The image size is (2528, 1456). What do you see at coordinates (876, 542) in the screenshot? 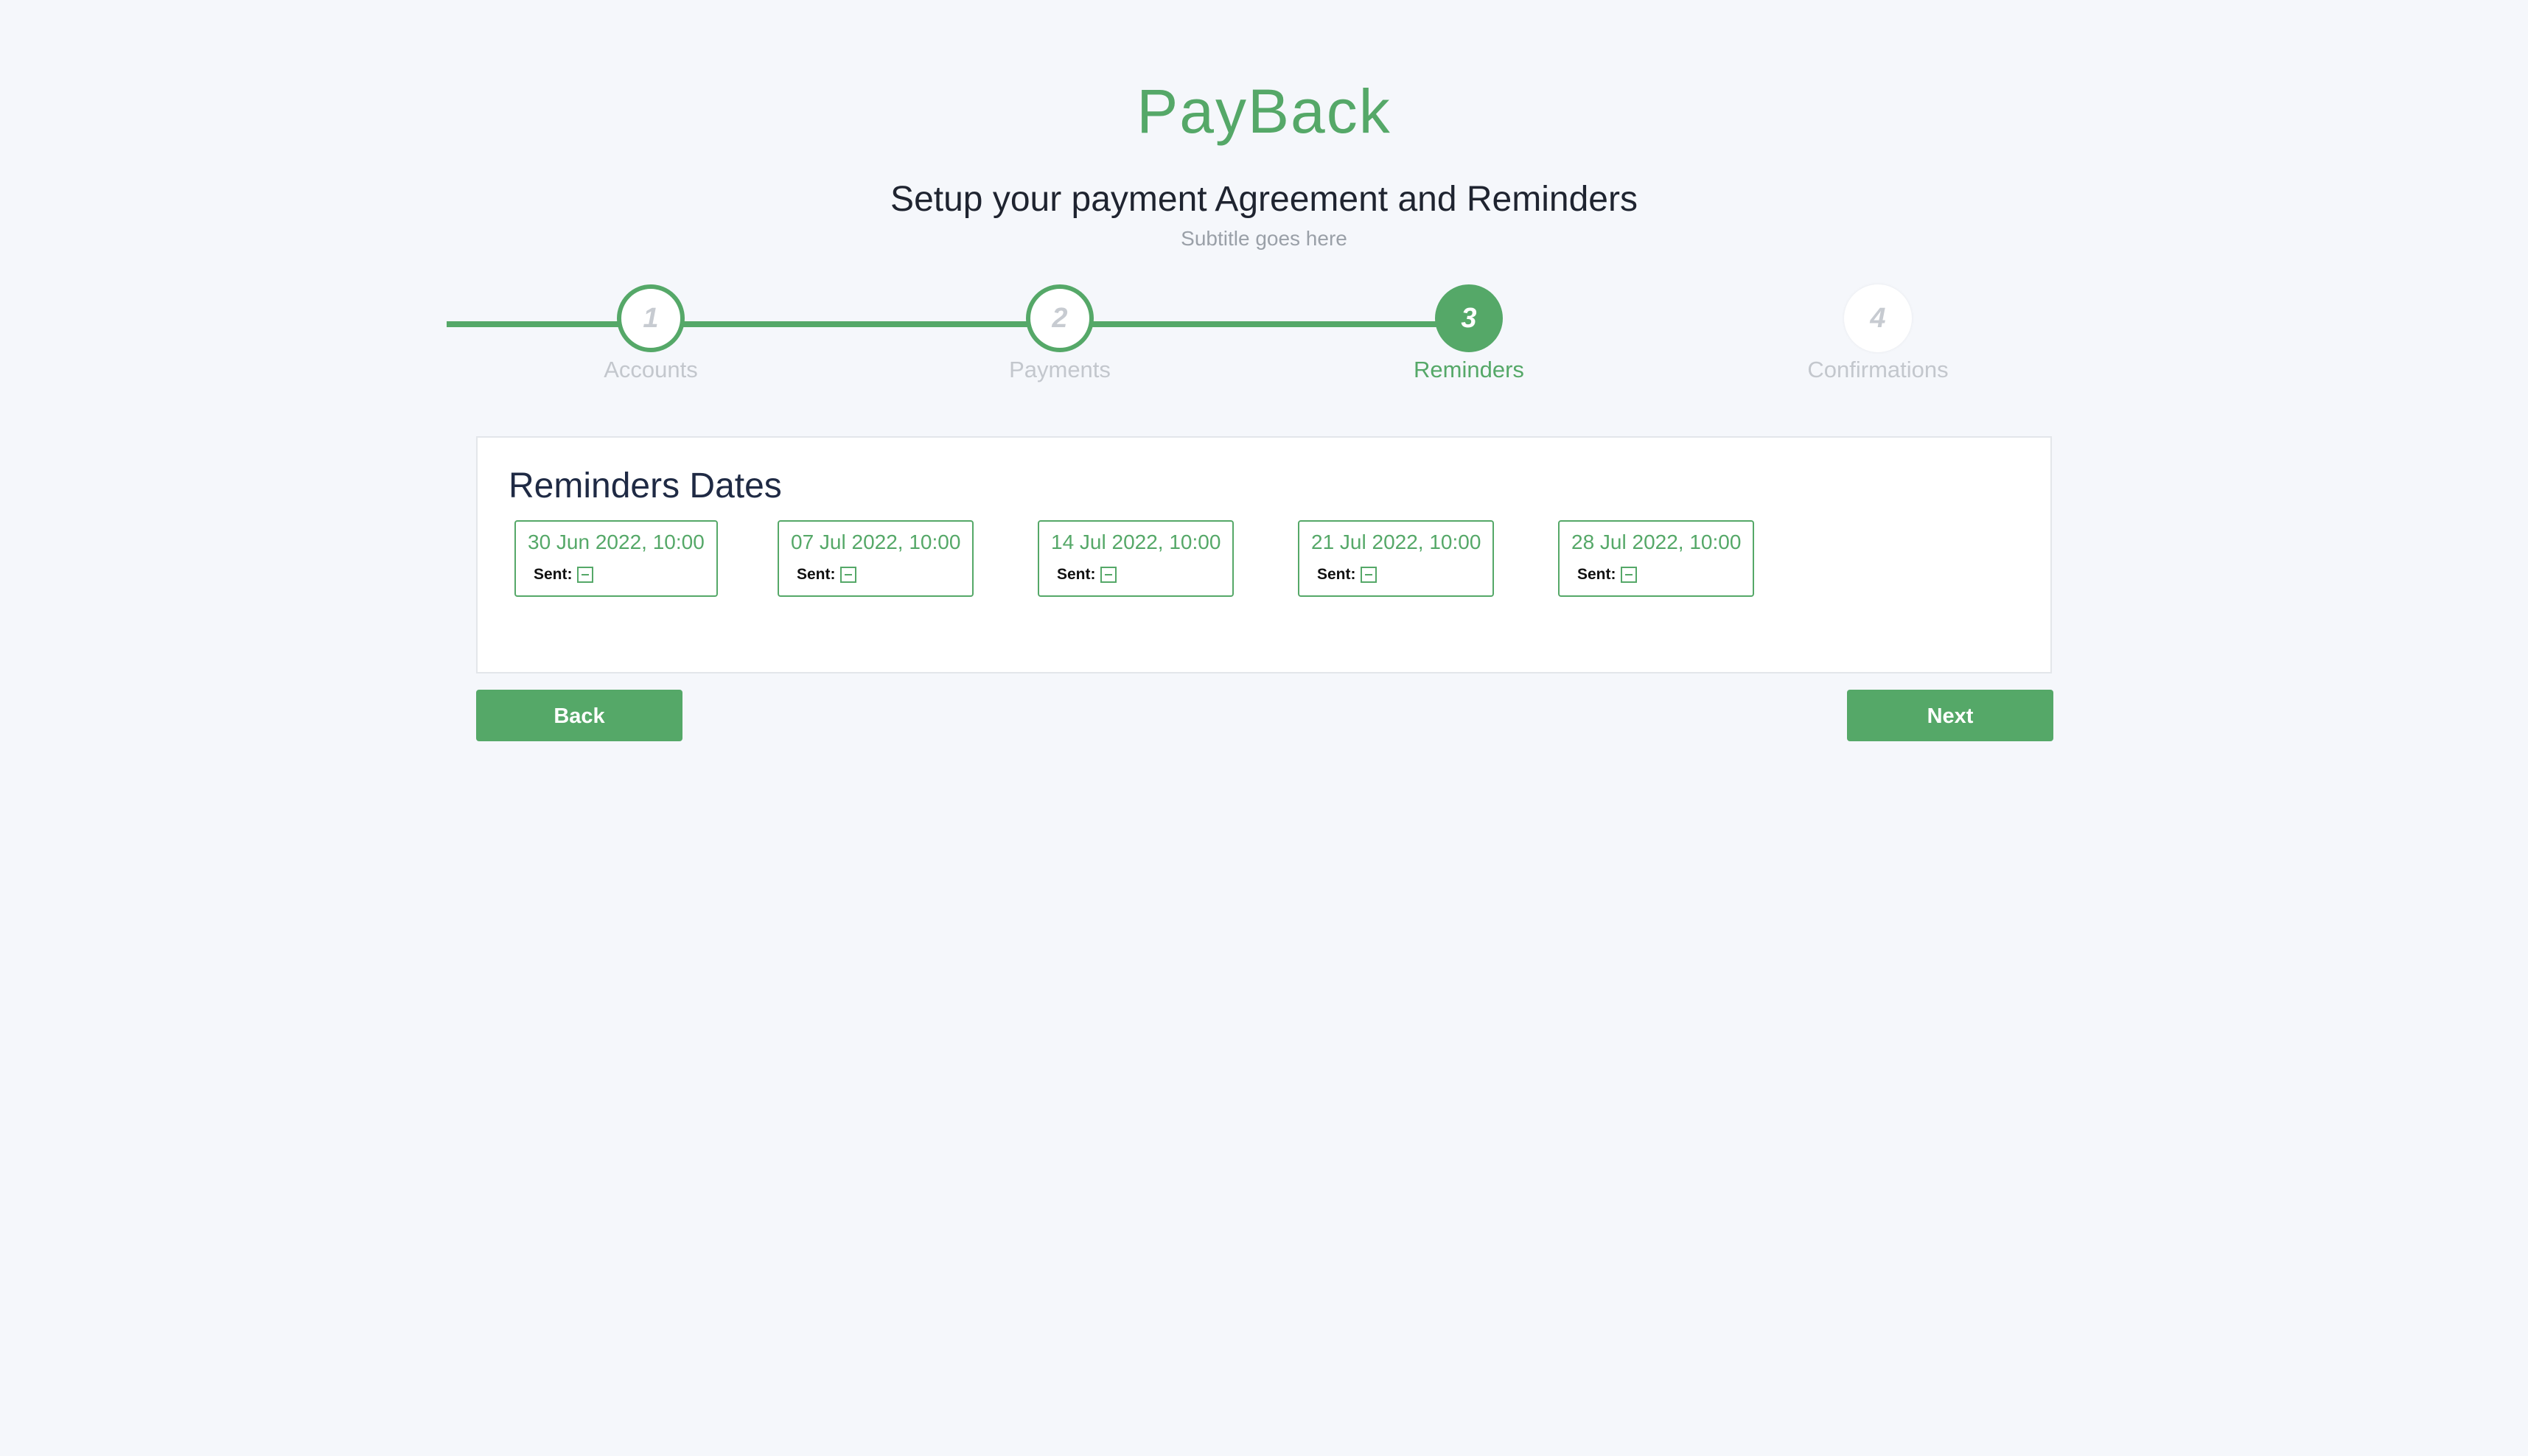
I see `reminder-date: 07 Jul 2022, 10:00` at bounding box center [876, 542].